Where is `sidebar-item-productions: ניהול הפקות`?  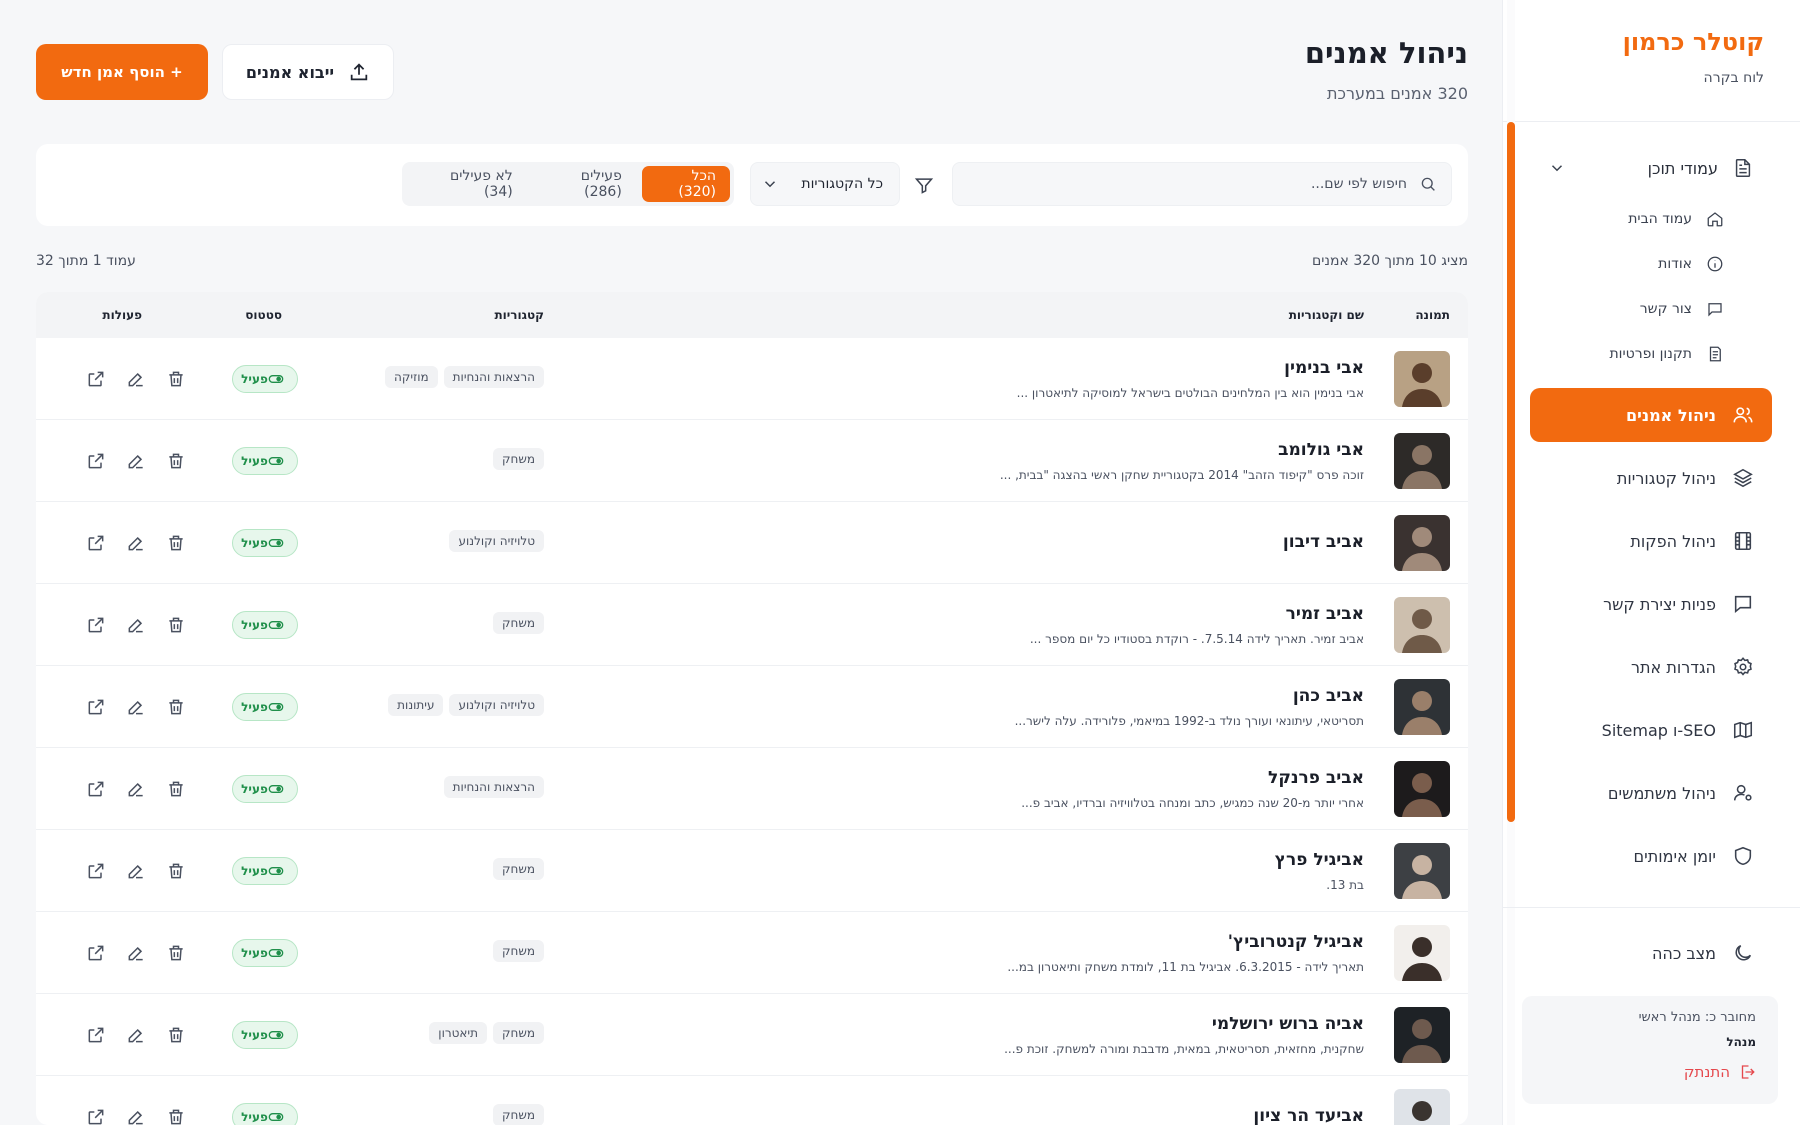 sidebar-item-productions: ניהול הפקות is located at coordinates (1651, 541).